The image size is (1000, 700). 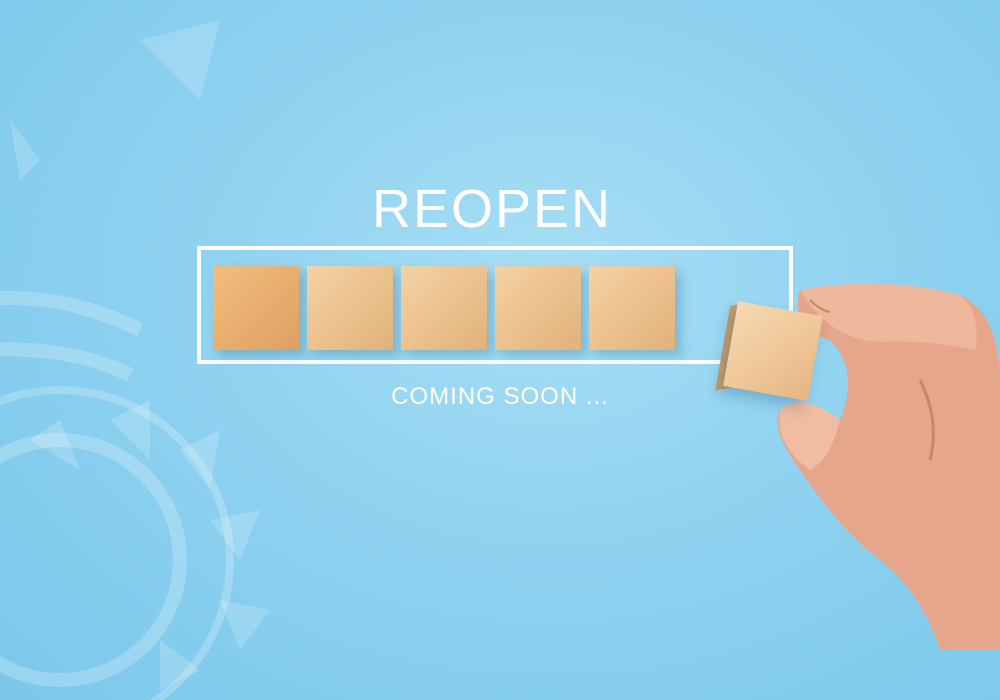 What do you see at coordinates (773, 351) in the screenshot?
I see `progress-block-in-hand` at bounding box center [773, 351].